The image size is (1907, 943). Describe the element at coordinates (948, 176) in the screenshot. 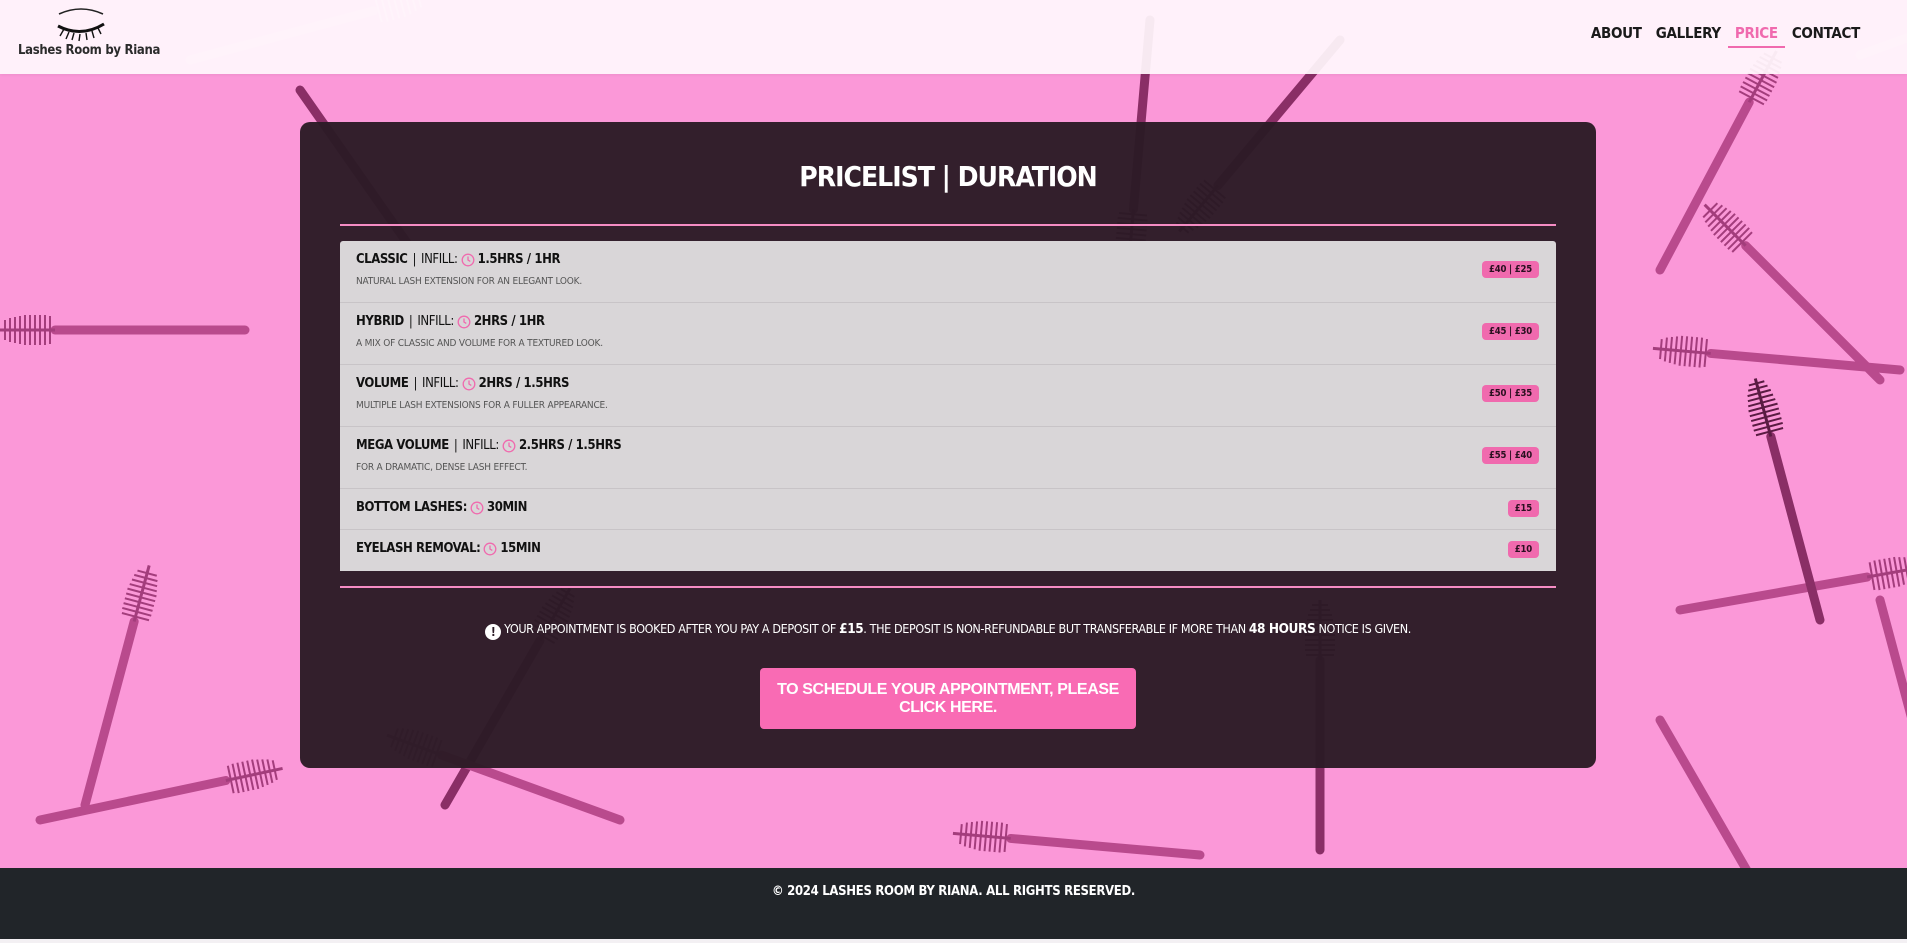

I see `page-title: PRICELIST | DURATION` at that location.